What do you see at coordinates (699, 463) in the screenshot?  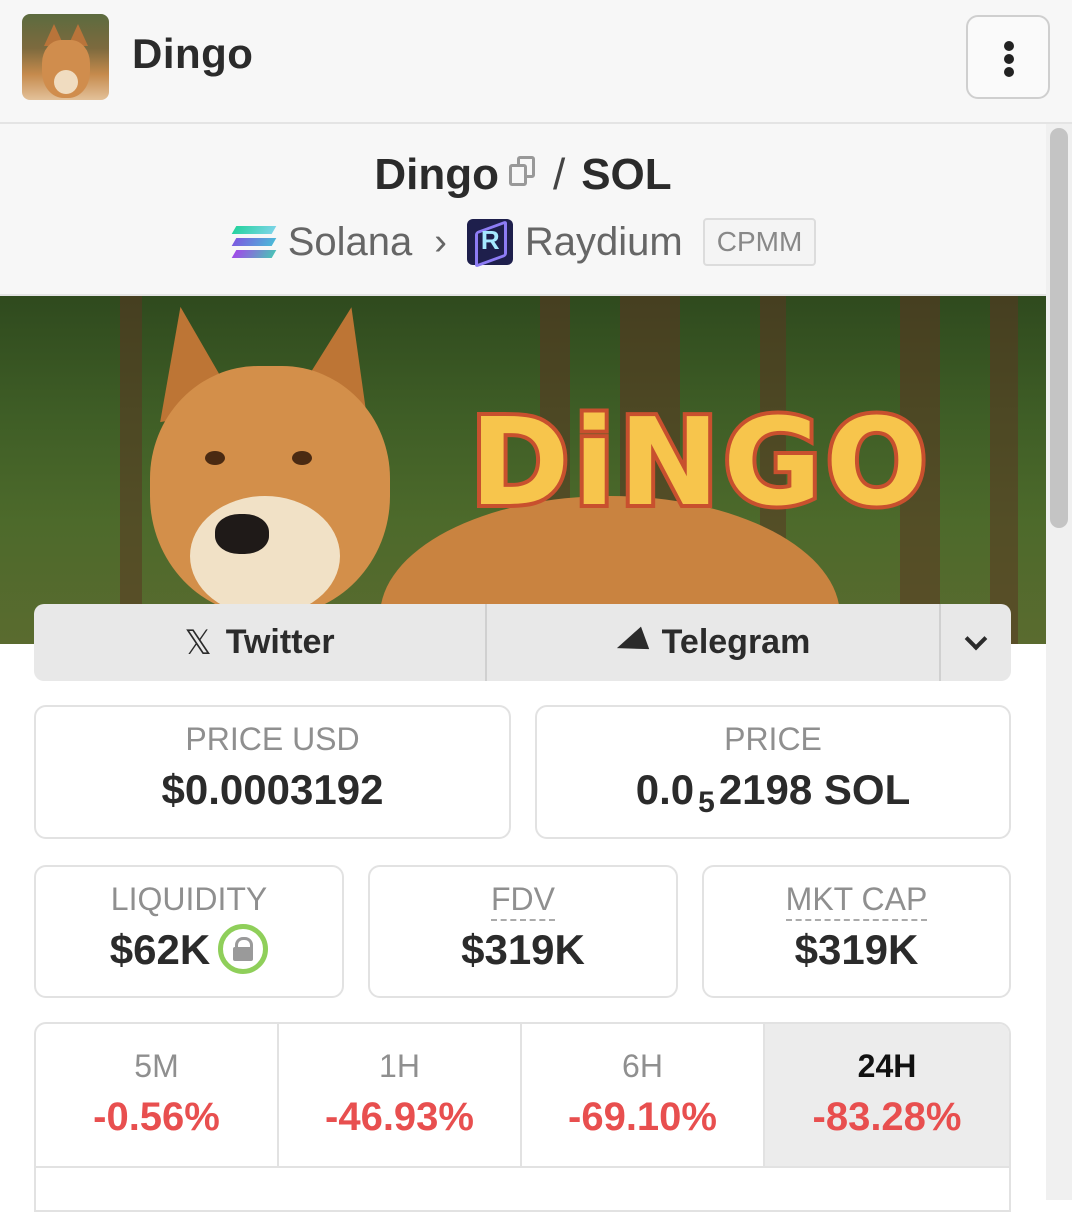 I see `banner-logo-text: DiNGO` at bounding box center [699, 463].